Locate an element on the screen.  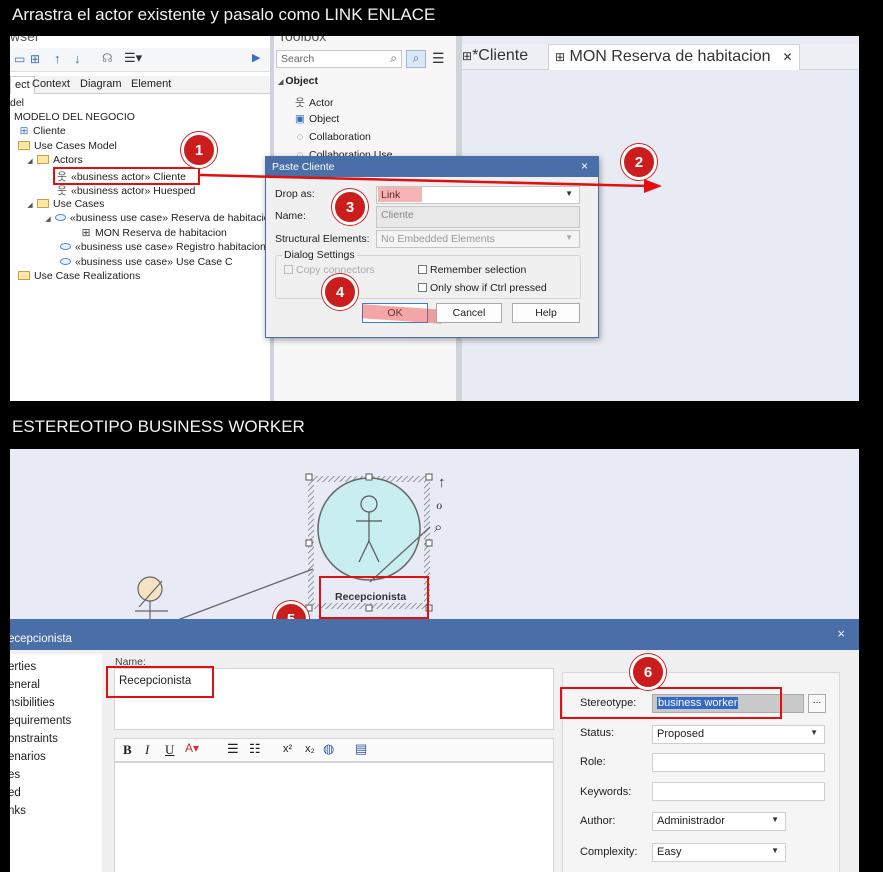
status-value: Proposed is located at coordinates (681, 734).